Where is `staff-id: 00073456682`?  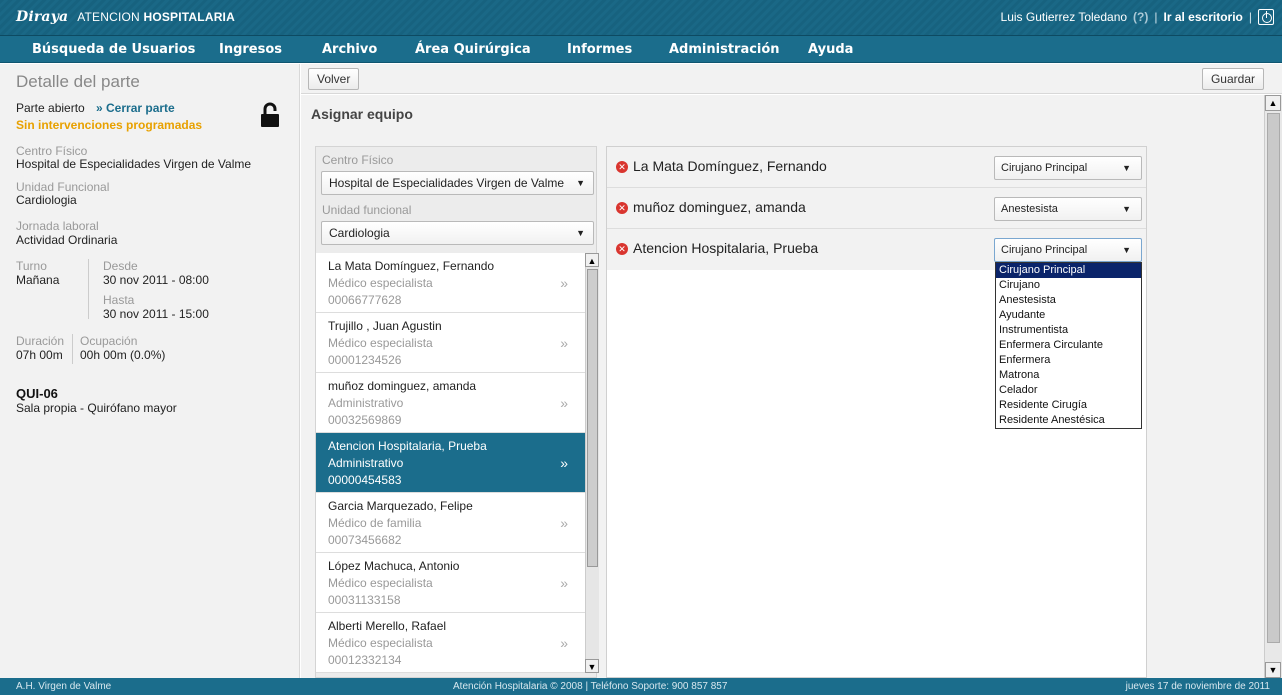
staff-id: 00073456682 is located at coordinates (365, 540).